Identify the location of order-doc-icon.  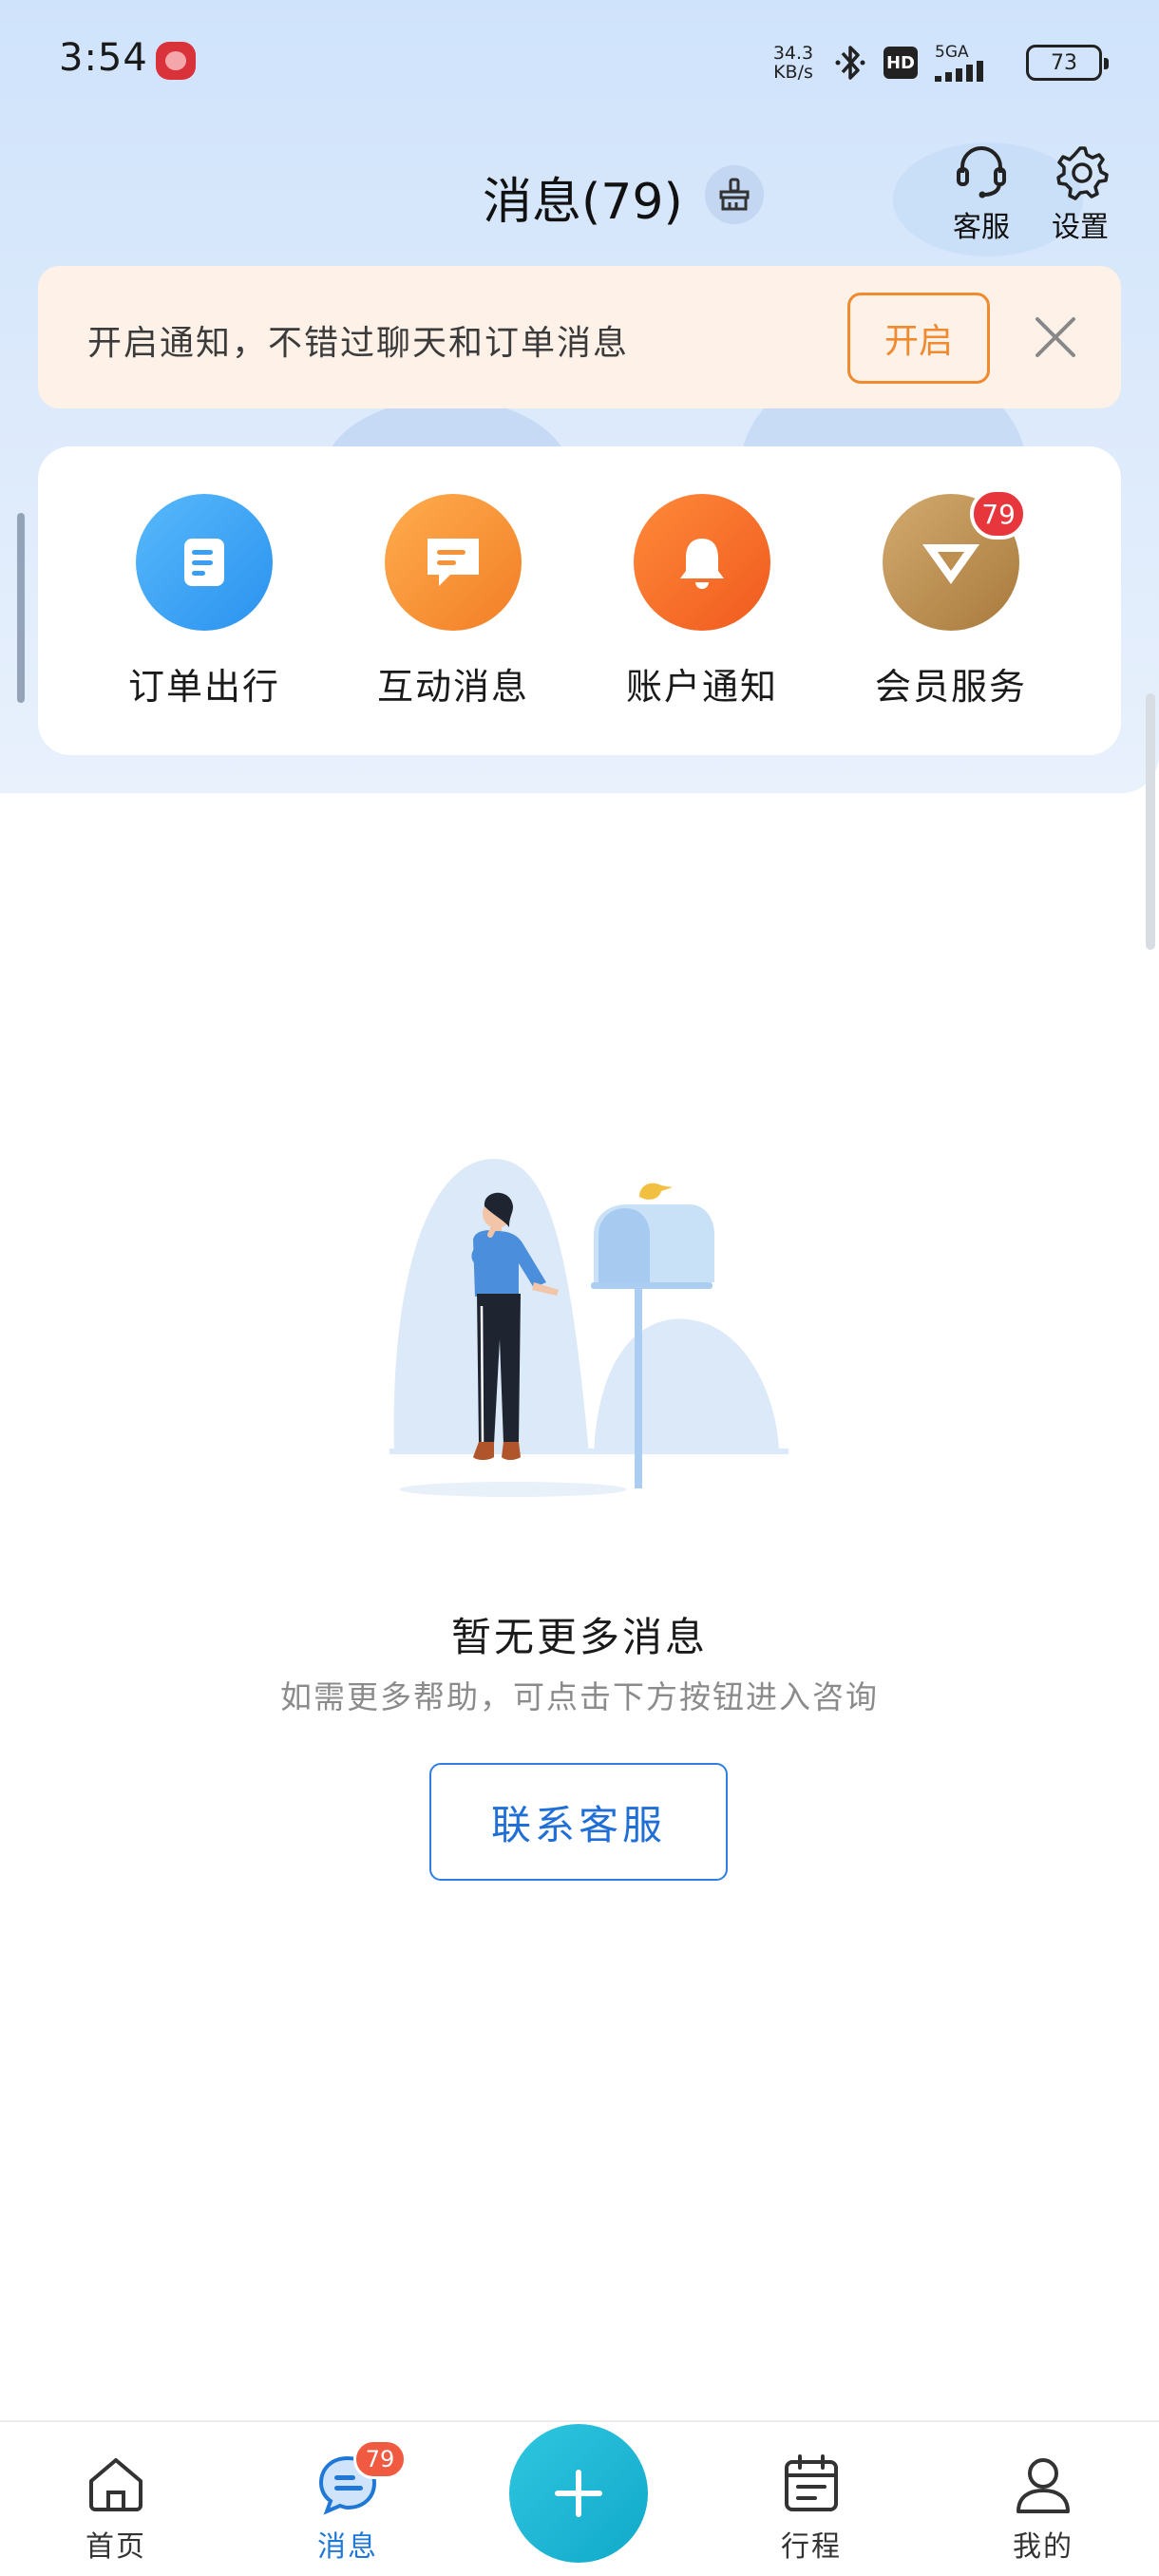
(204, 562).